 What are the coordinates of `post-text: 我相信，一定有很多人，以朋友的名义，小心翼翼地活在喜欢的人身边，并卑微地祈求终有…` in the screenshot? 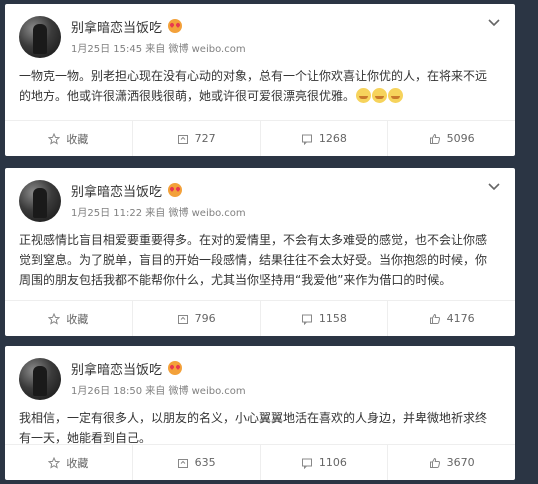 It's located at (253, 428).